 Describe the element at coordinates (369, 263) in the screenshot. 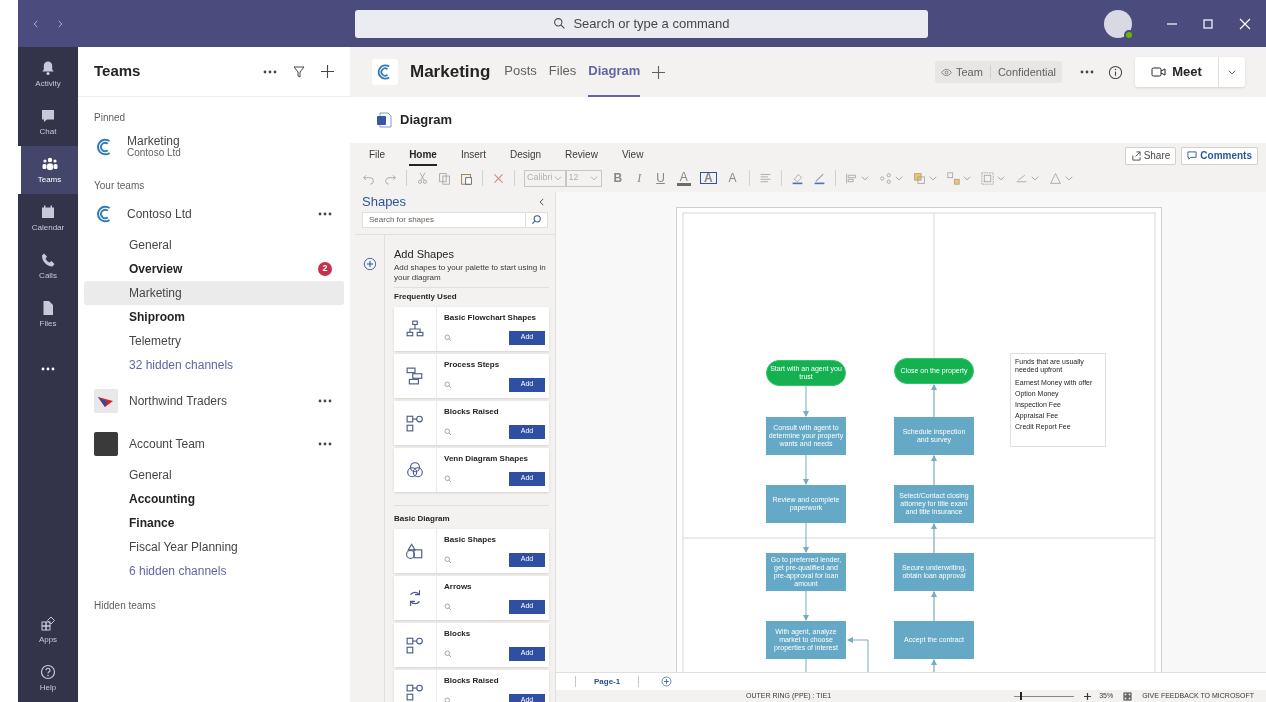

I see `add-circle-icon` at that location.